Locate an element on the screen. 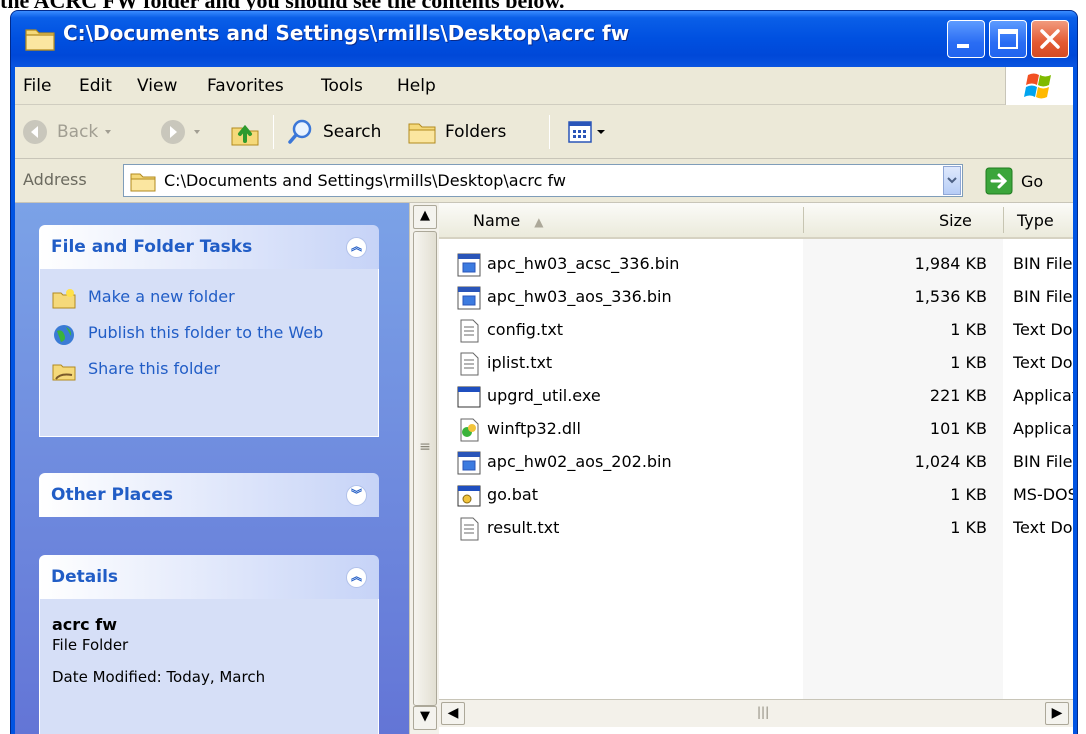  dll-file-icon is located at coordinates (469, 430).